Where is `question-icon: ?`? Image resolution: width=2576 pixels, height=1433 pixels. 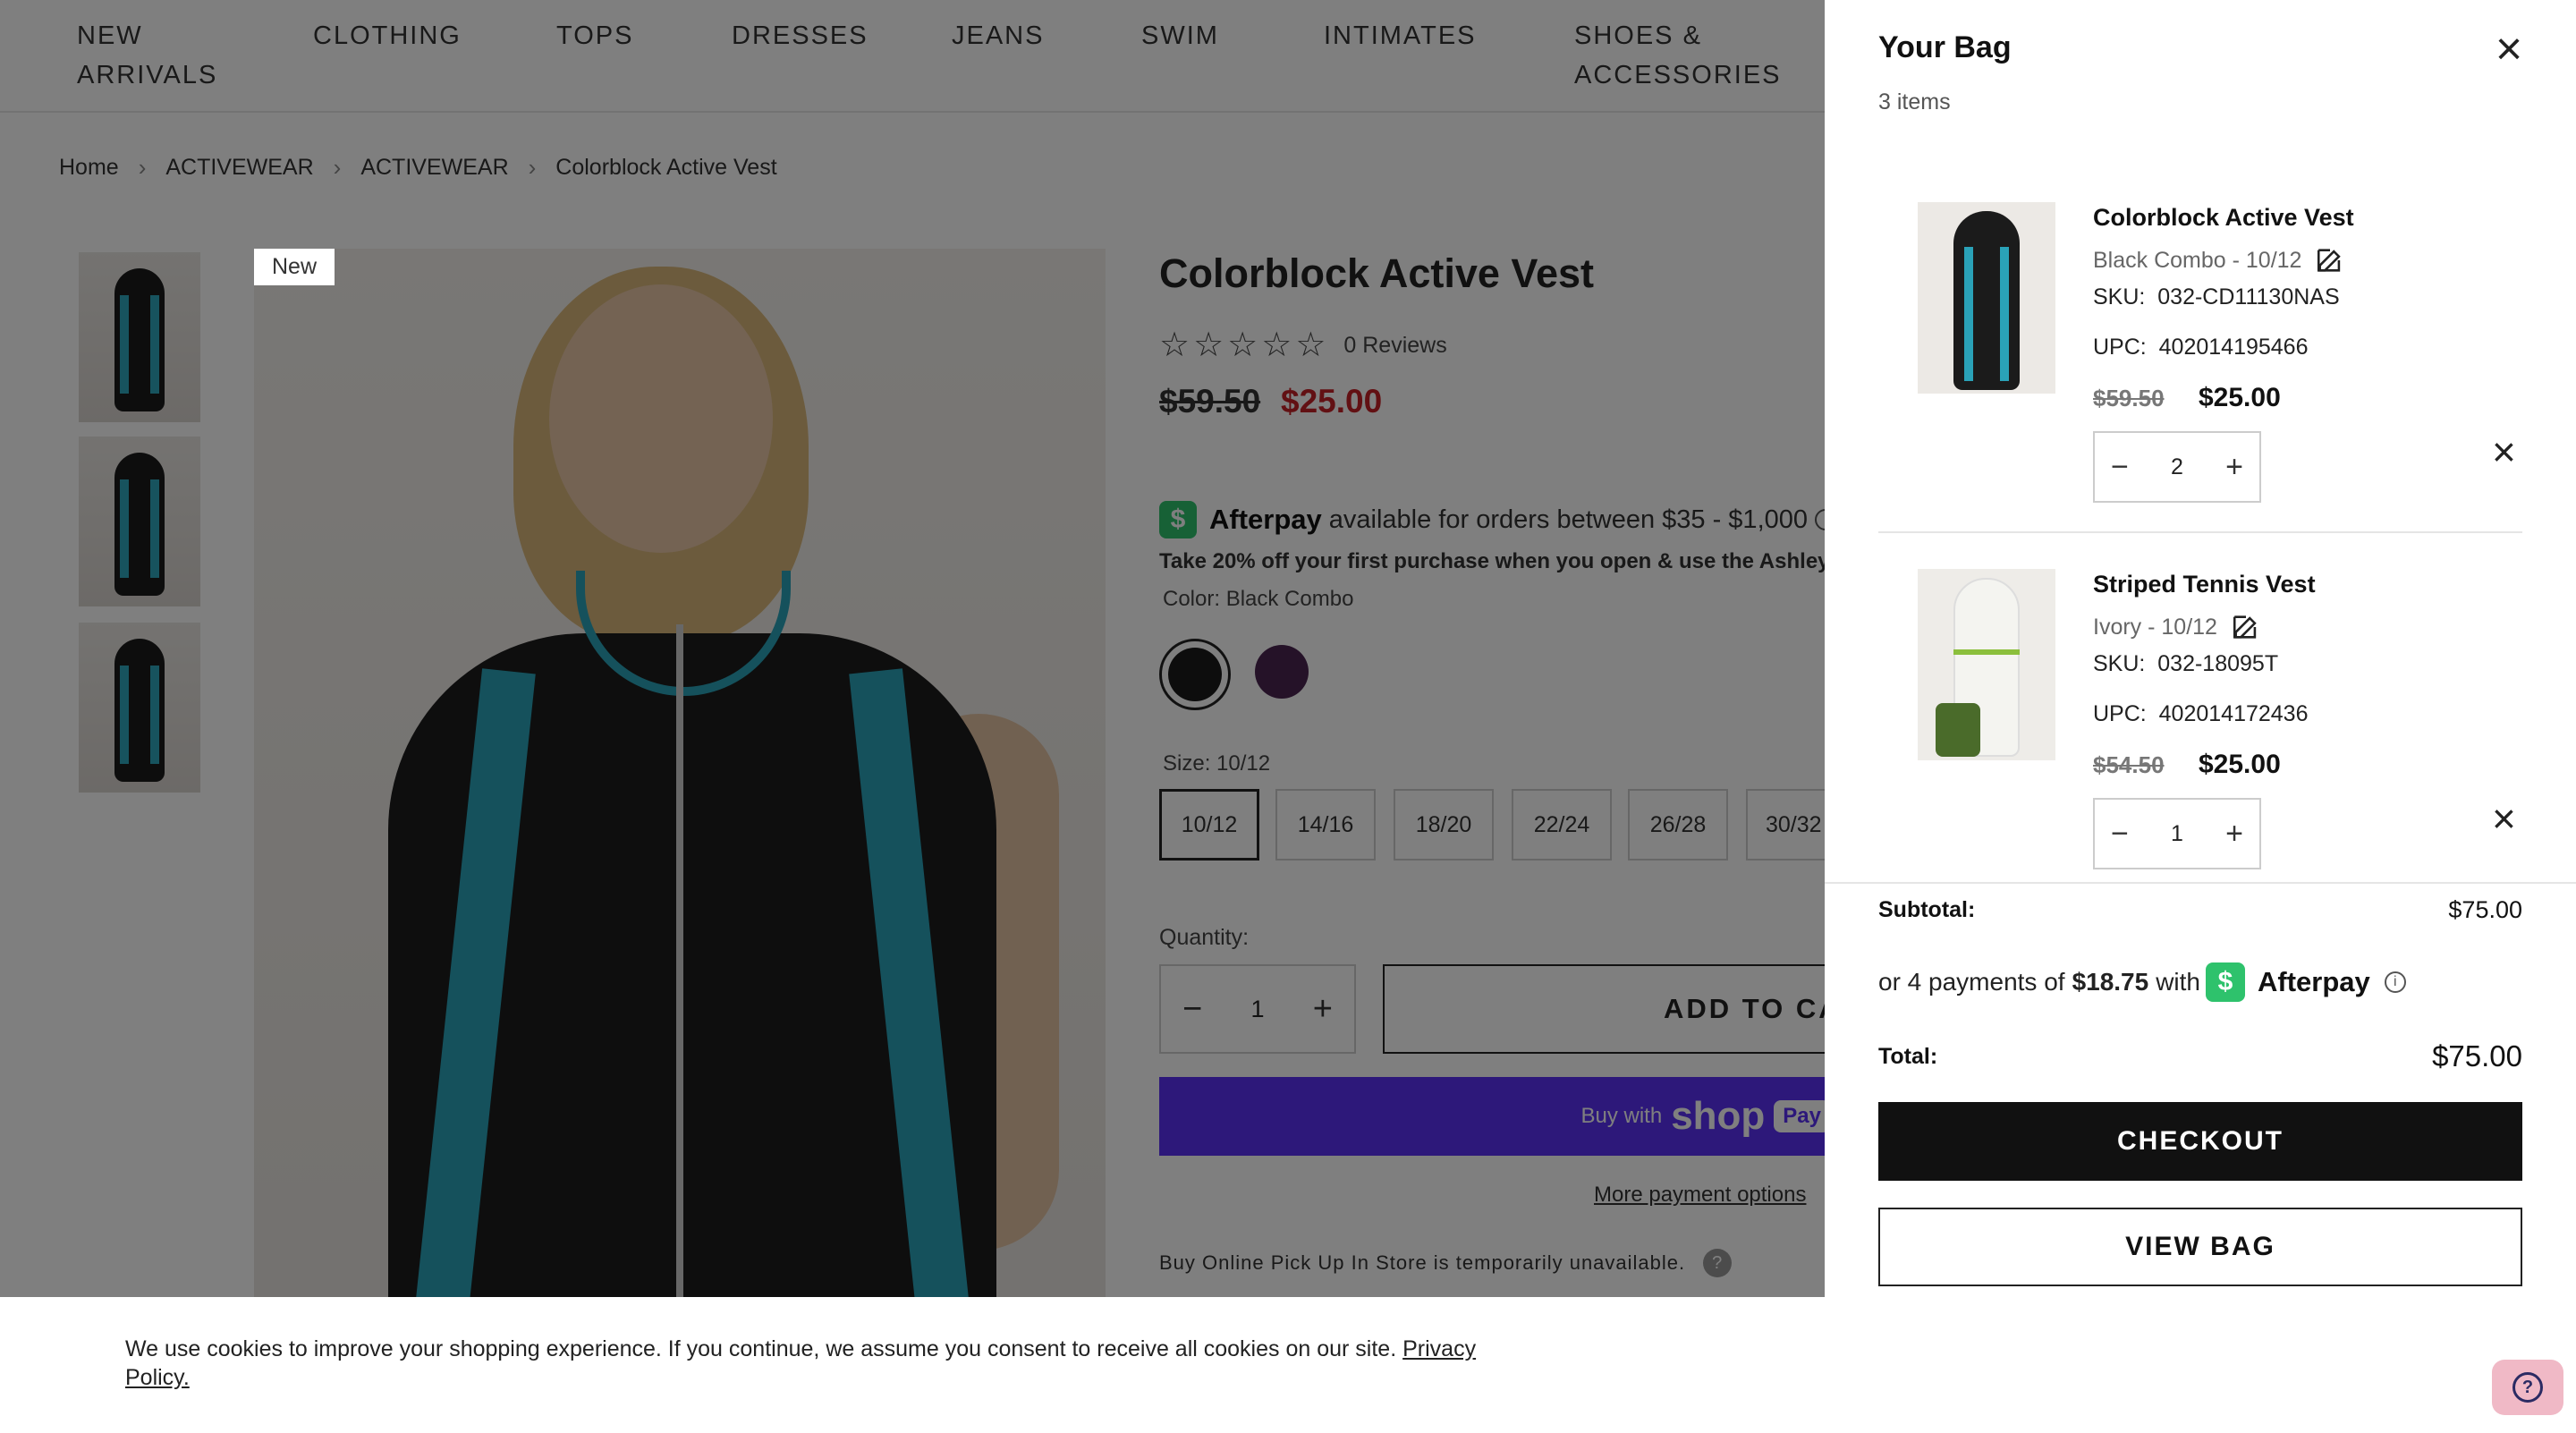
question-icon: ? is located at coordinates (2527, 1387).